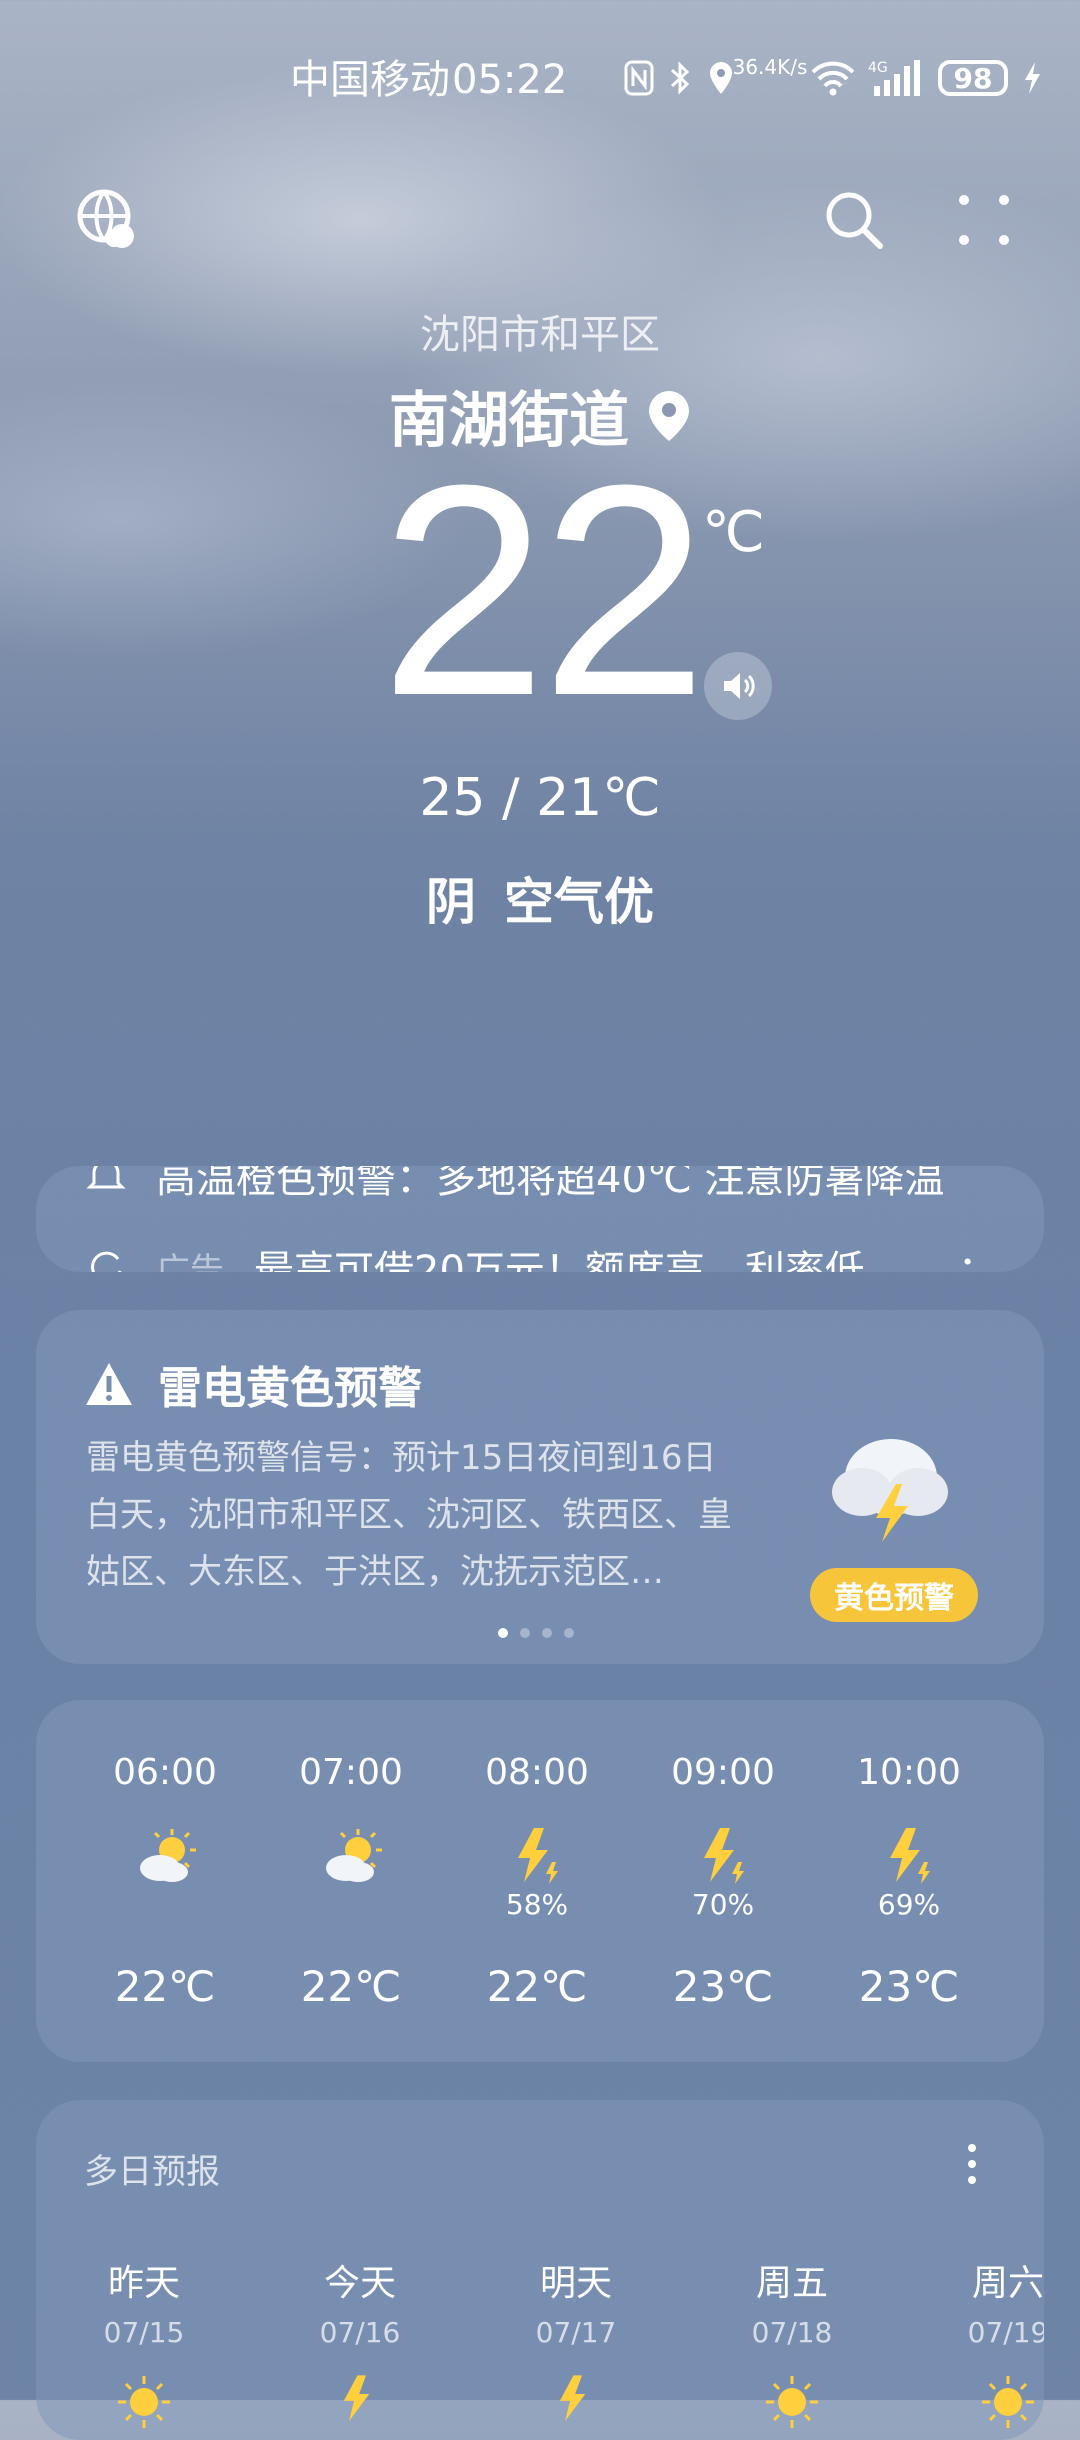 This screenshot has height=2440, width=1080. What do you see at coordinates (1007, 2283) in the screenshot?
I see `day-name: 周六` at bounding box center [1007, 2283].